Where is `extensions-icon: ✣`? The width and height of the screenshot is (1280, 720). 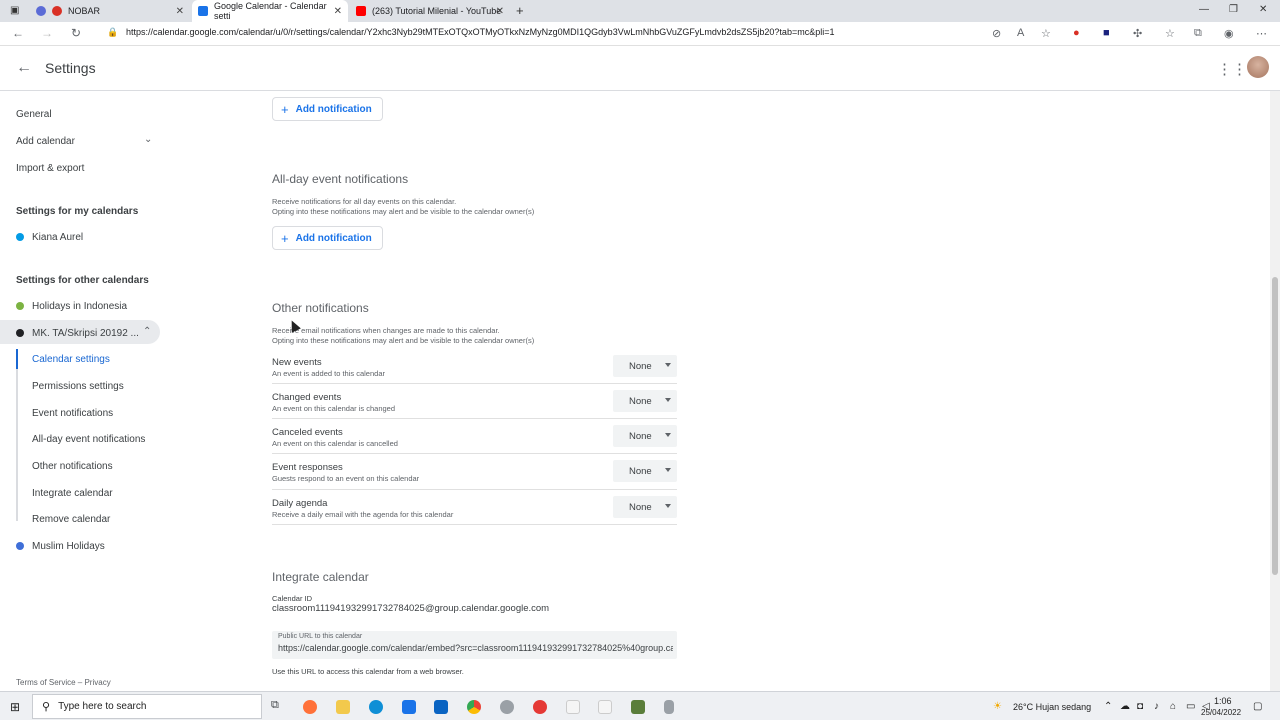
extensions-icon: ✣ is located at coordinates (1137, 33).